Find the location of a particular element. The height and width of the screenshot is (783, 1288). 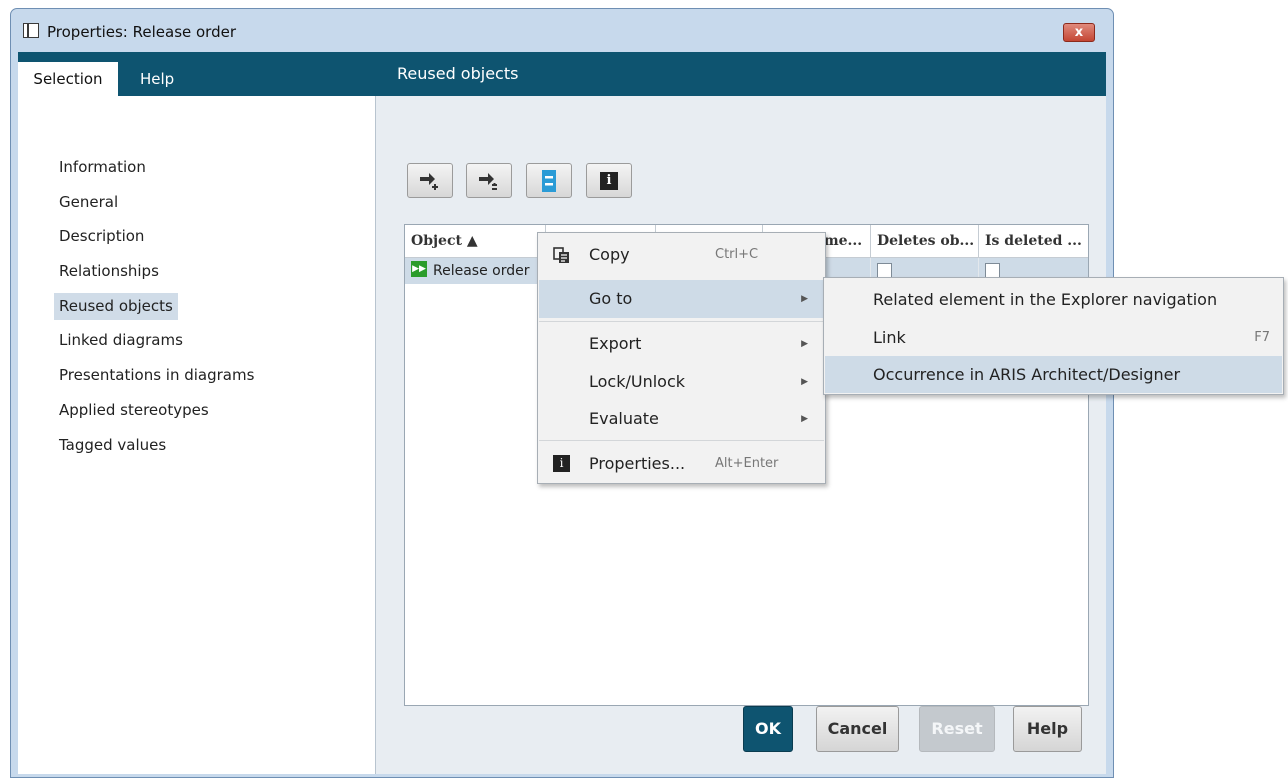

list-view-icon is located at coordinates (549, 181).